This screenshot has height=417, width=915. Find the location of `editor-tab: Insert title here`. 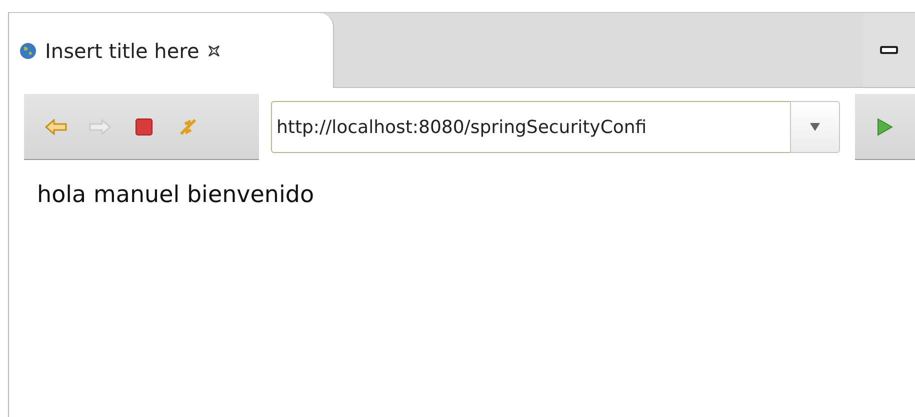

editor-tab: Insert title here is located at coordinates (171, 50).